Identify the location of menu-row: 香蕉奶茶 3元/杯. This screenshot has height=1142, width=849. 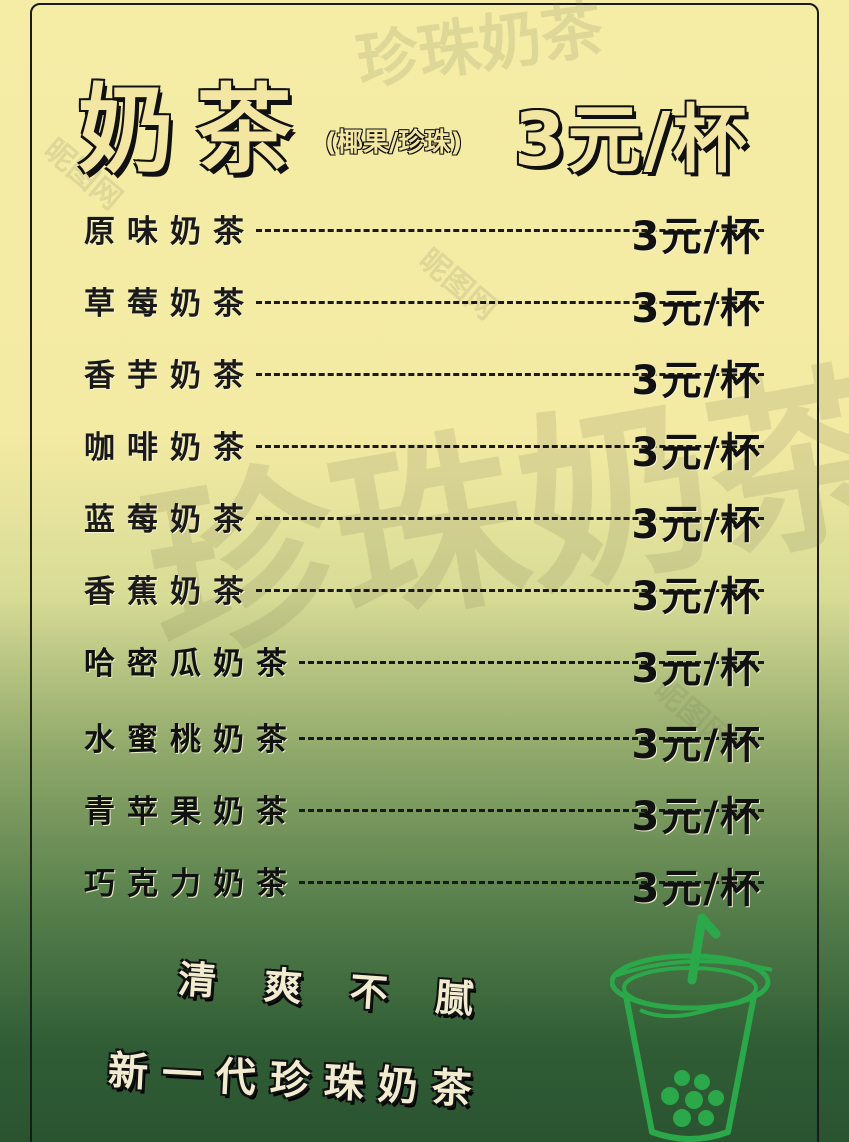
(434, 590).